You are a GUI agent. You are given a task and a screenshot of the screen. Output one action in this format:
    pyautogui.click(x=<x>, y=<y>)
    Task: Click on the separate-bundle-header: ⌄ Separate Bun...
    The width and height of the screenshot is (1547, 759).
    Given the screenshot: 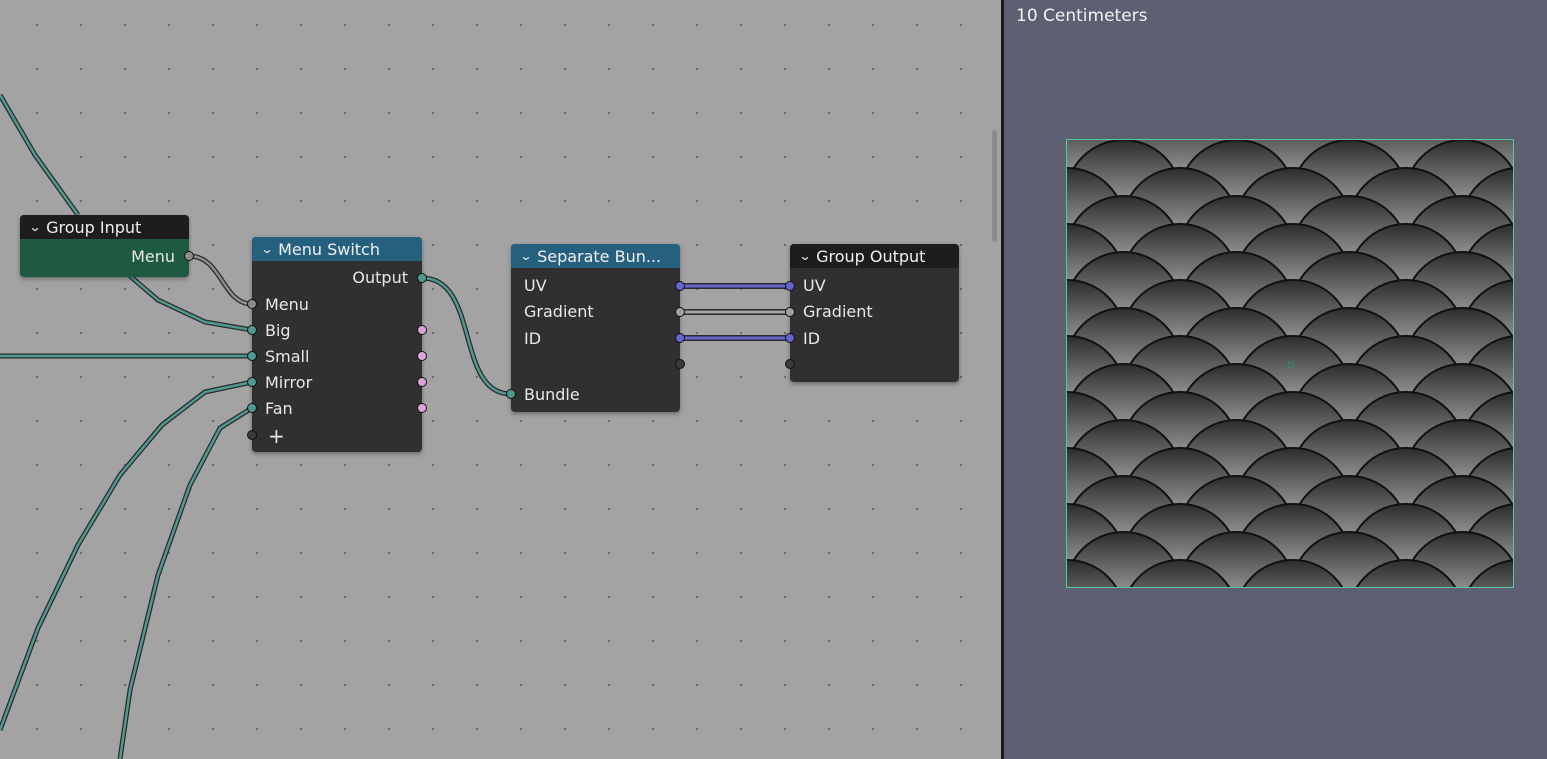 What is the action you would take?
    pyautogui.click(x=595, y=256)
    